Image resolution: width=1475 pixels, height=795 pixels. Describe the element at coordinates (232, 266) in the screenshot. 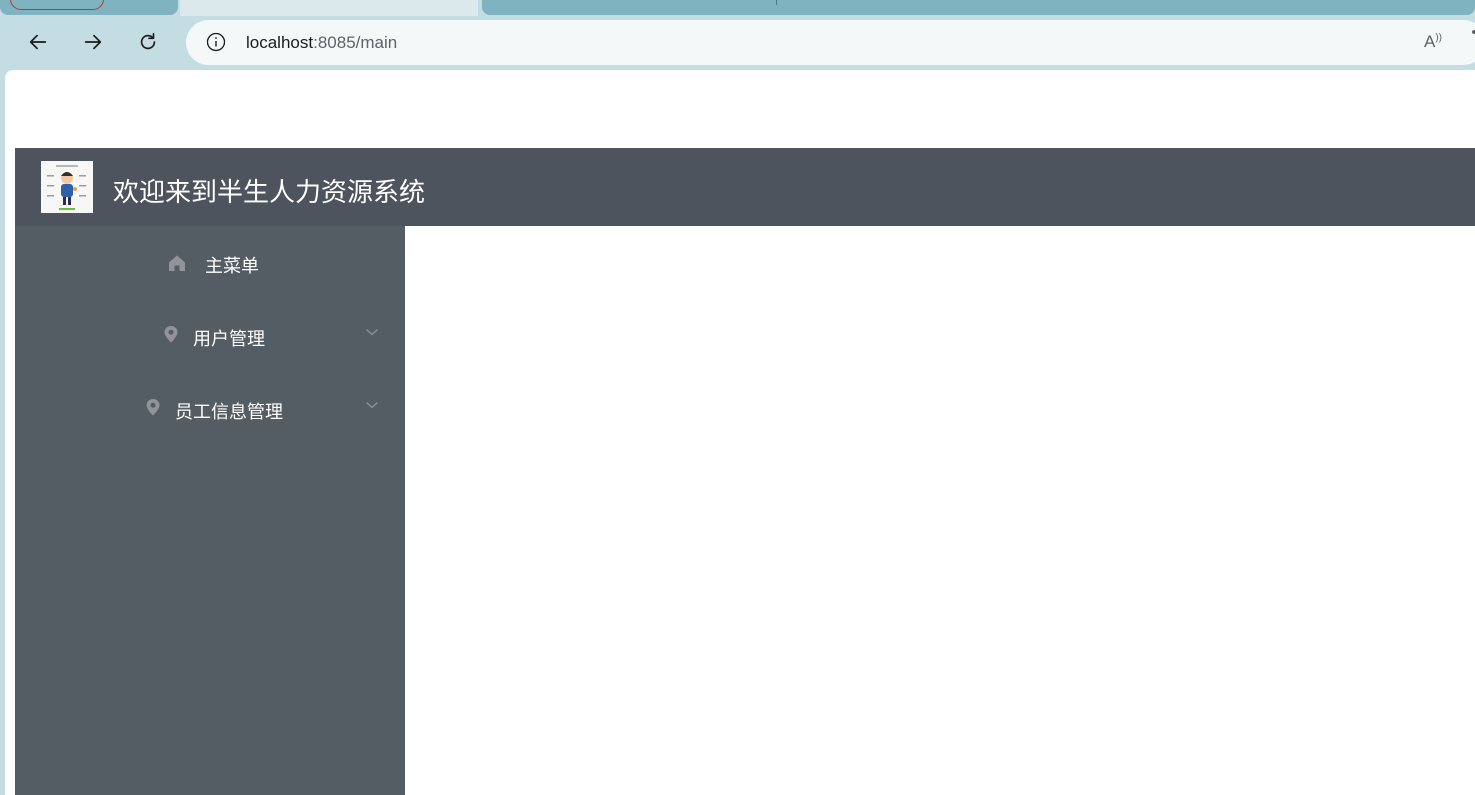

I see `sidebar-item-label: 主菜单` at that location.